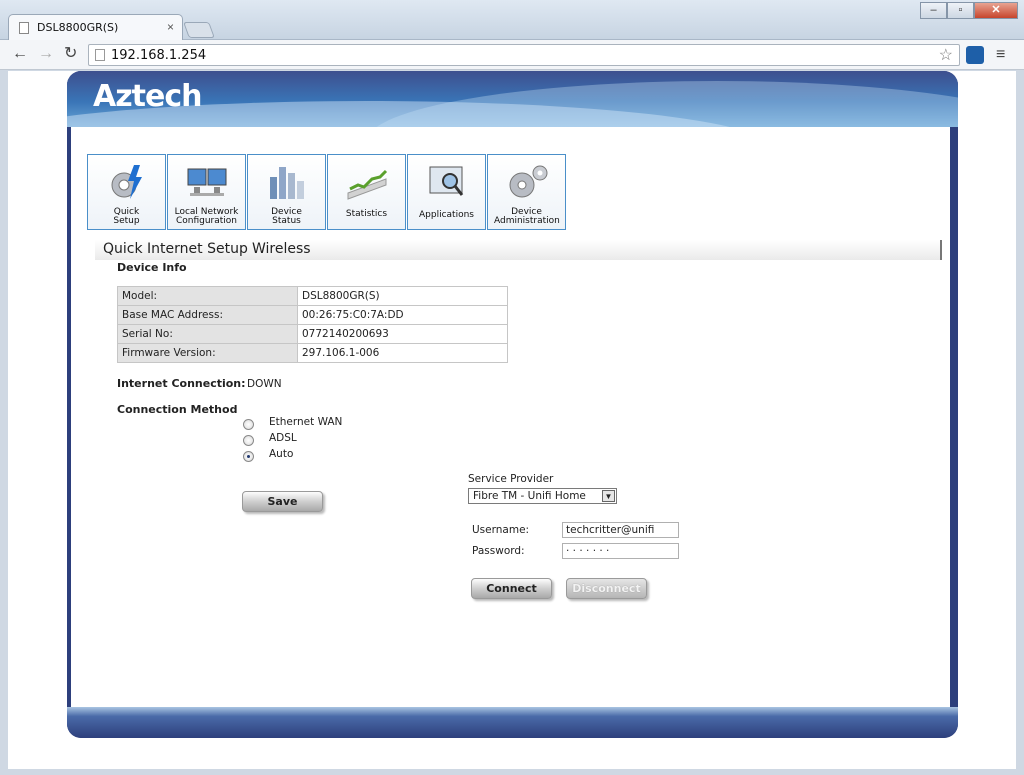 The image size is (1024, 775). What do you see at coordinates (70, 54) in the screenshot?
I see `reload-icon: ↻` at bounding box center [70, 54].